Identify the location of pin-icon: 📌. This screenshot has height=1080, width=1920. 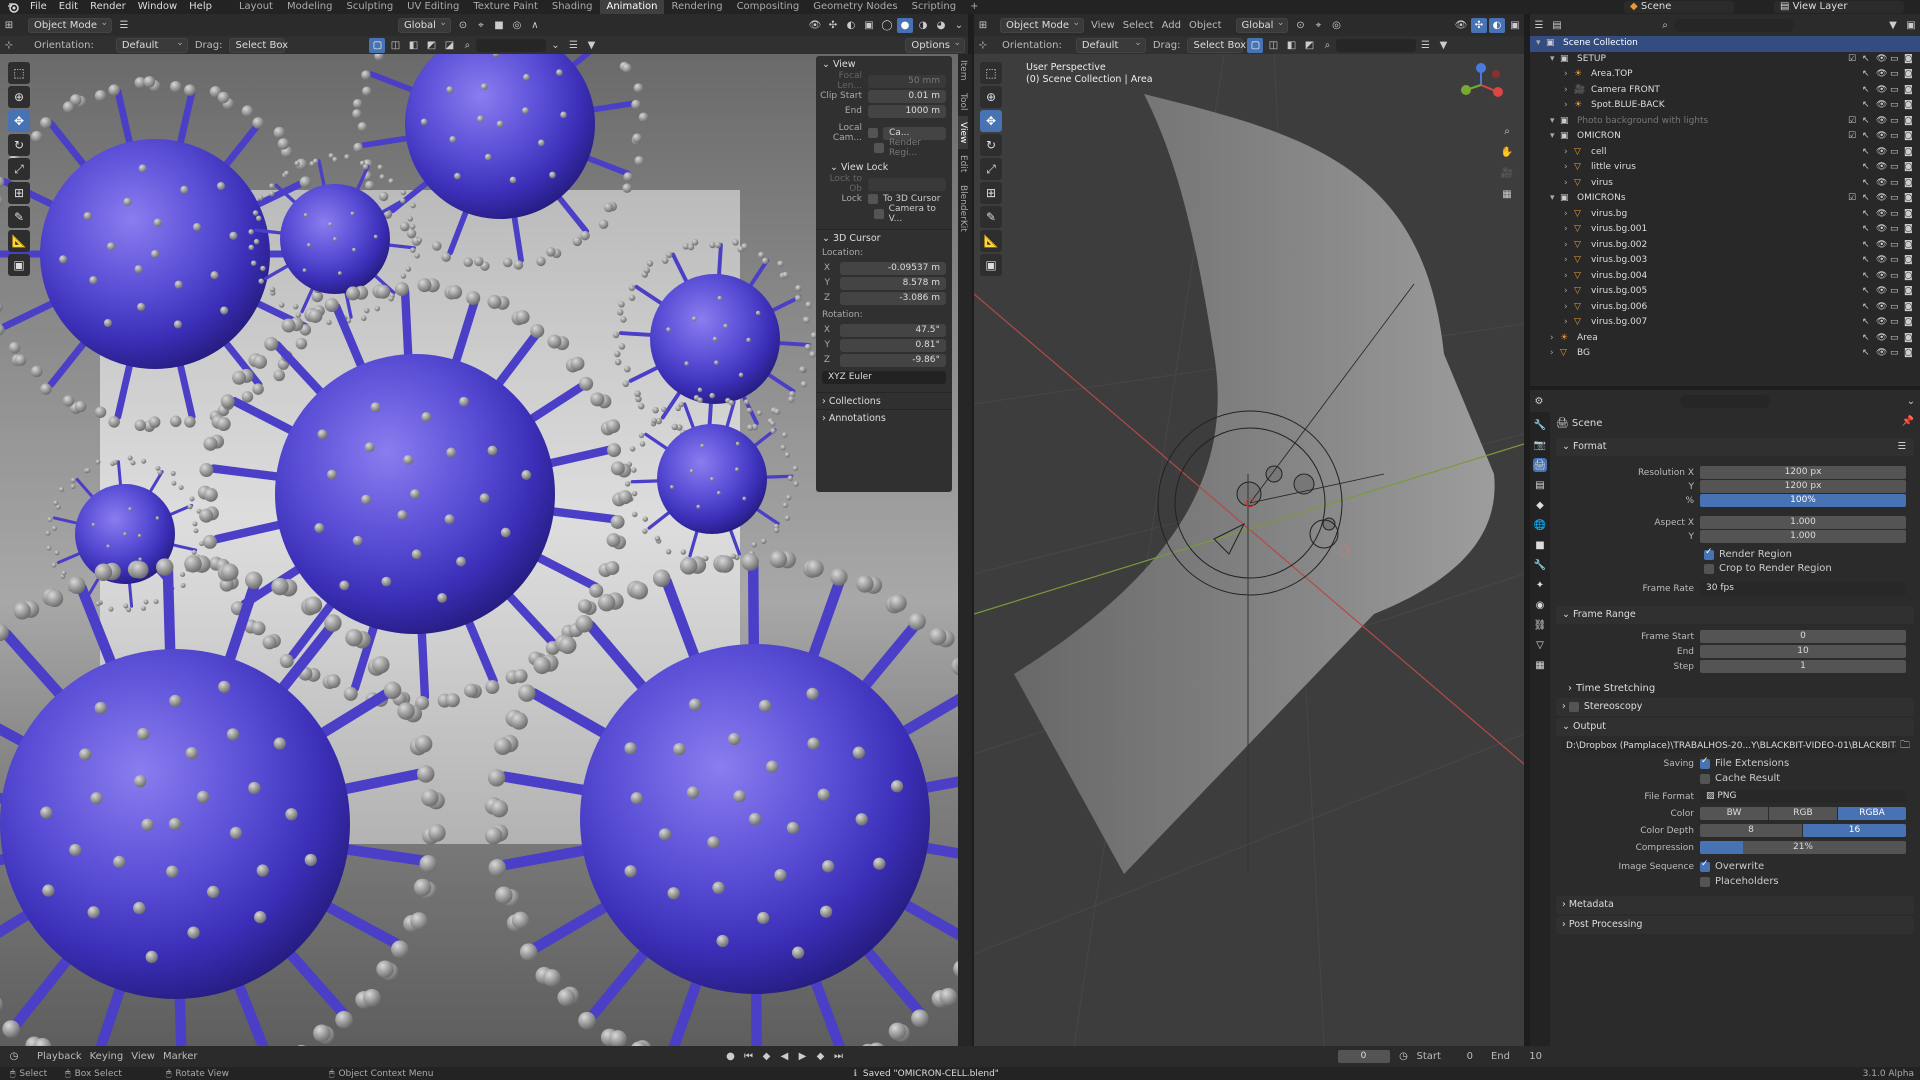
(1908, 421).